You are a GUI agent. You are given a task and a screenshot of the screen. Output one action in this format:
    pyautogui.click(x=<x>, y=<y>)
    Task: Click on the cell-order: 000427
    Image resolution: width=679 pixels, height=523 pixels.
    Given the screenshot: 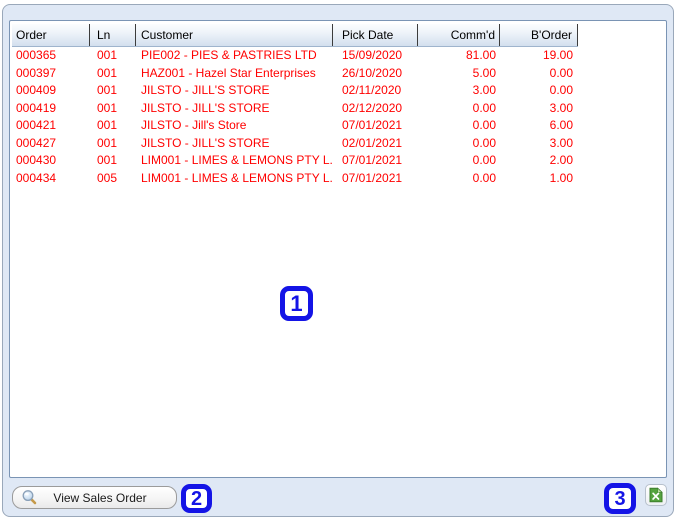 What is the action you would take?
    pyautogui.click(x=36, y=142)
    